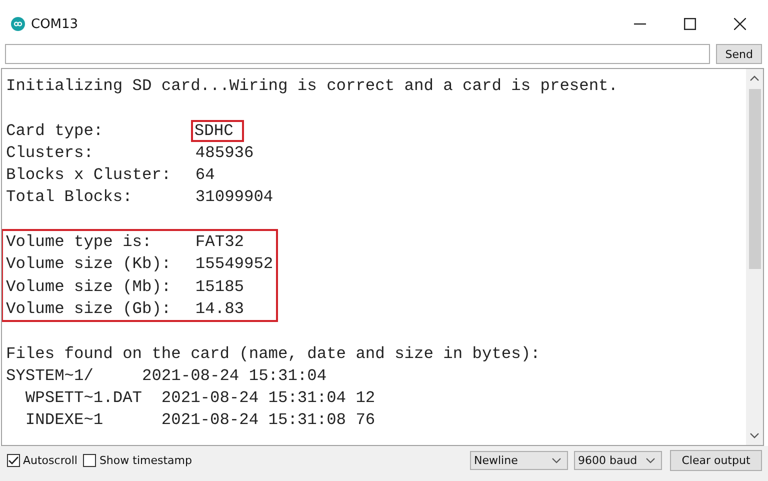 The image size is (768, 481). What do you see at coordinates (13, 460) in the screenshot?
I see `autoscroll-checkbox` at bounding box center [13, 460].